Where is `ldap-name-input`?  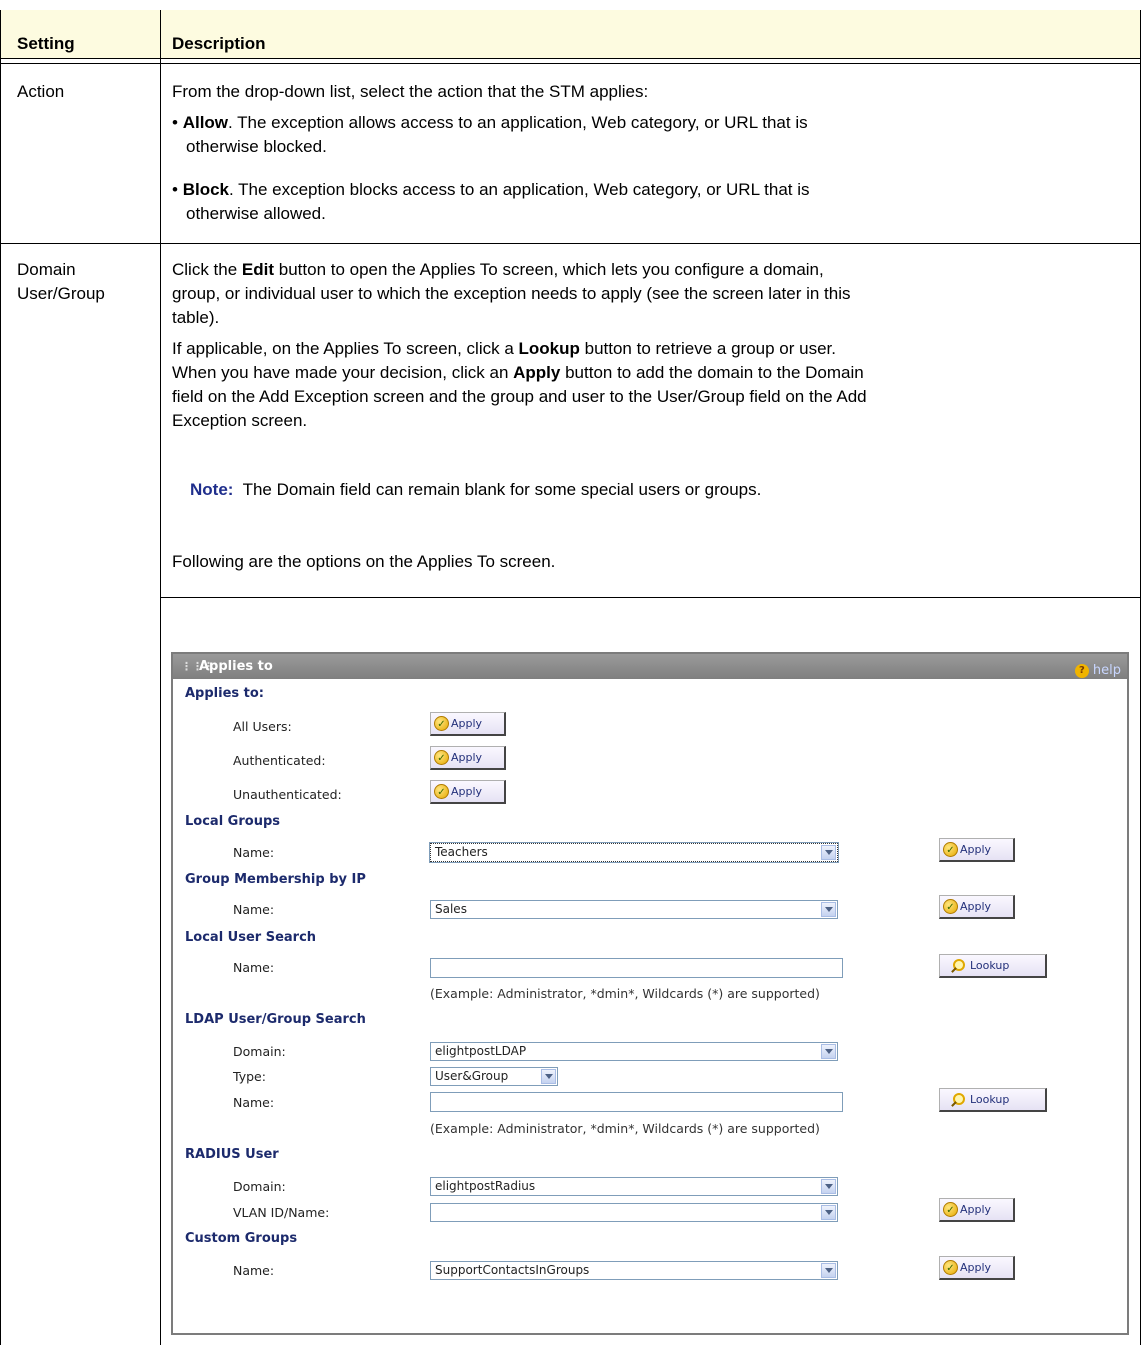 ldap-name-input is located at coordinates (636, 1102).